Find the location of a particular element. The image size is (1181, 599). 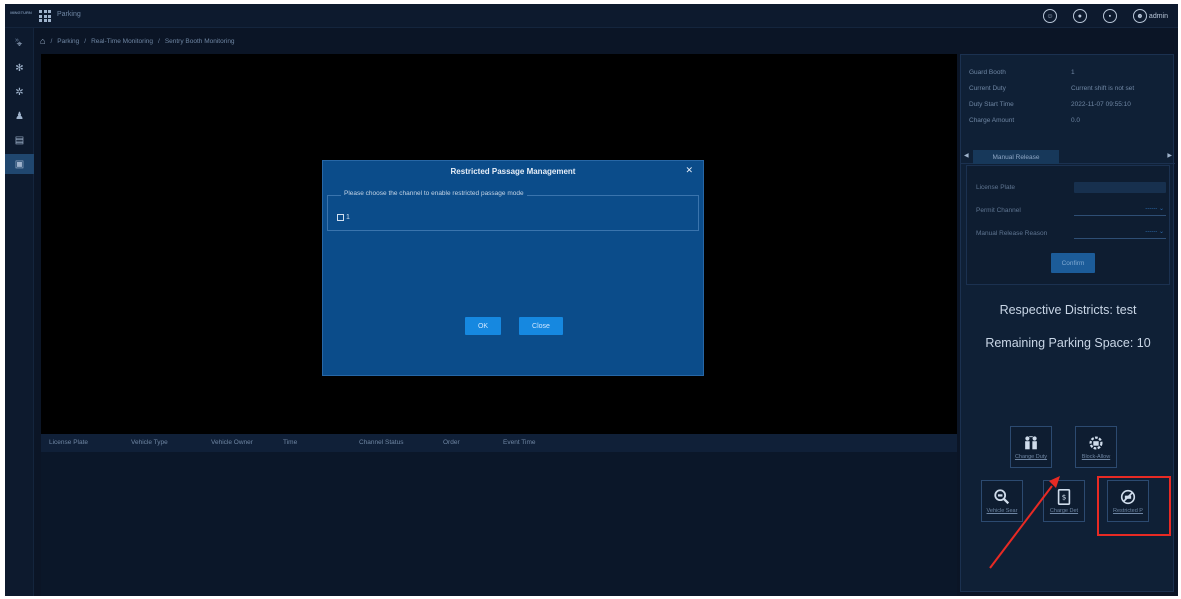

sidebar-item-cameras: ⌖ is located at coordinates (19, 44).